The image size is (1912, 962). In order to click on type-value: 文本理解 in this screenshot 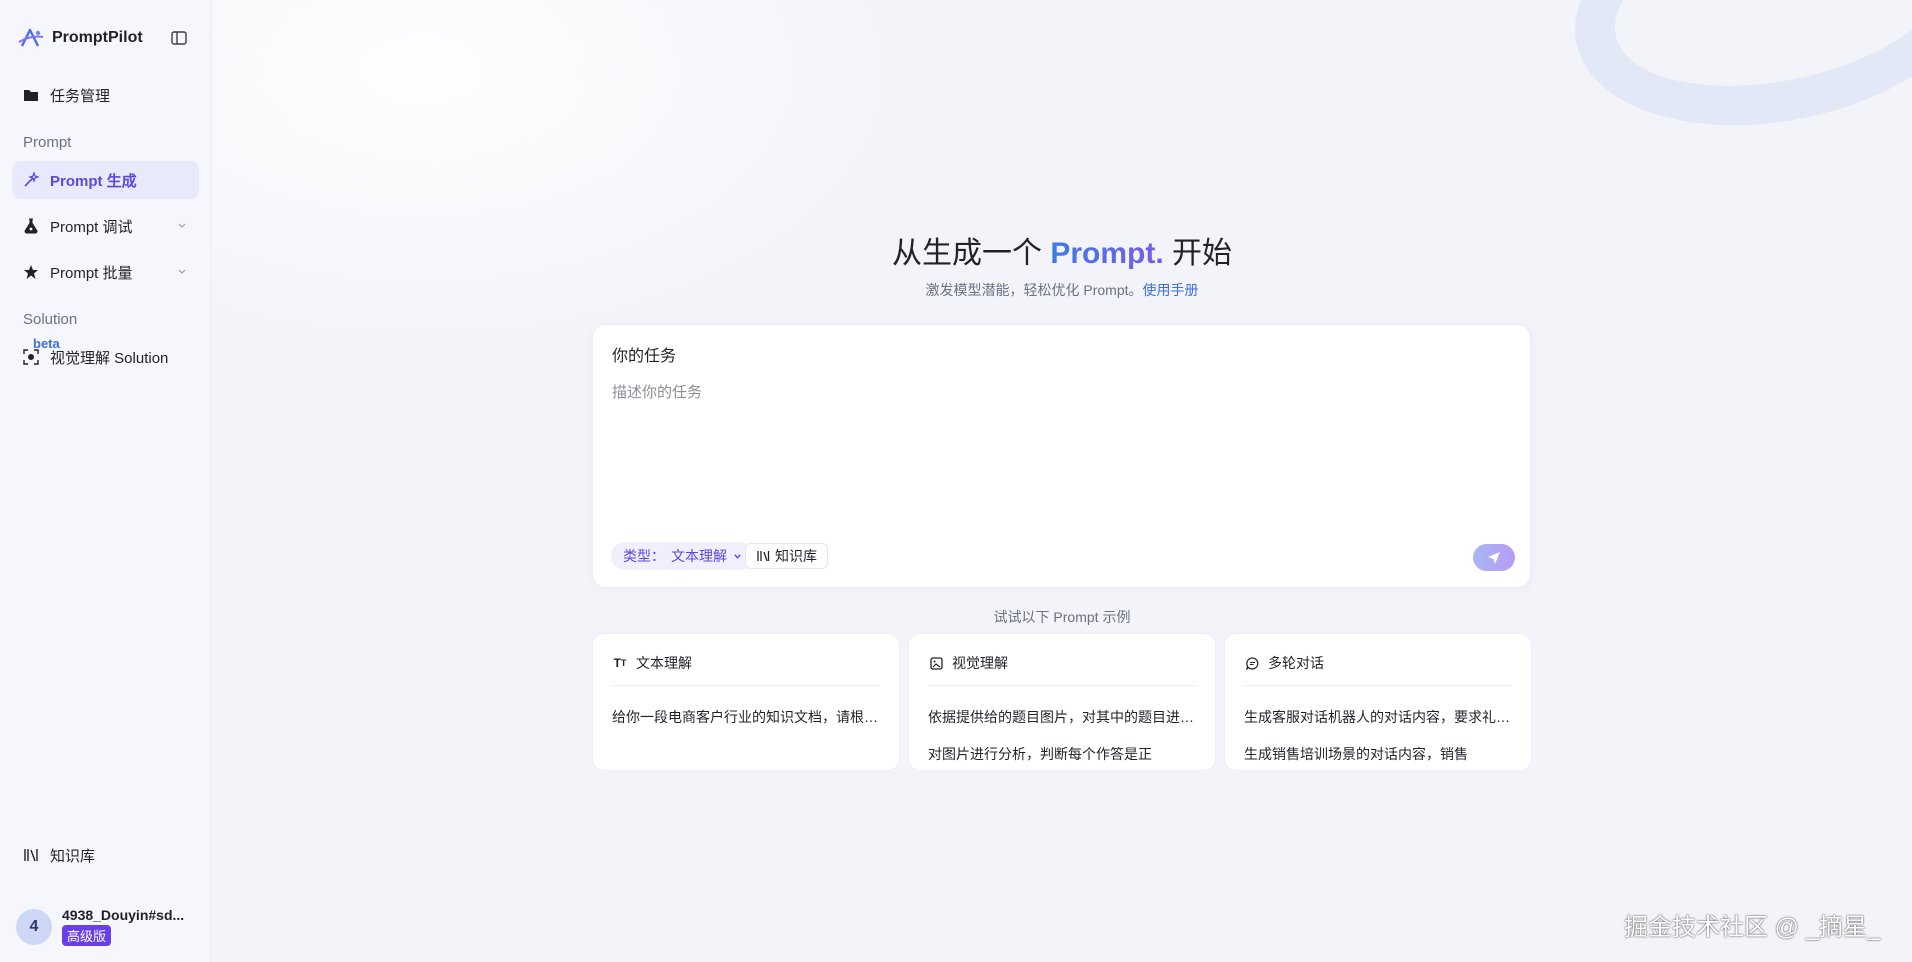, I will do `click(699, 556)`.